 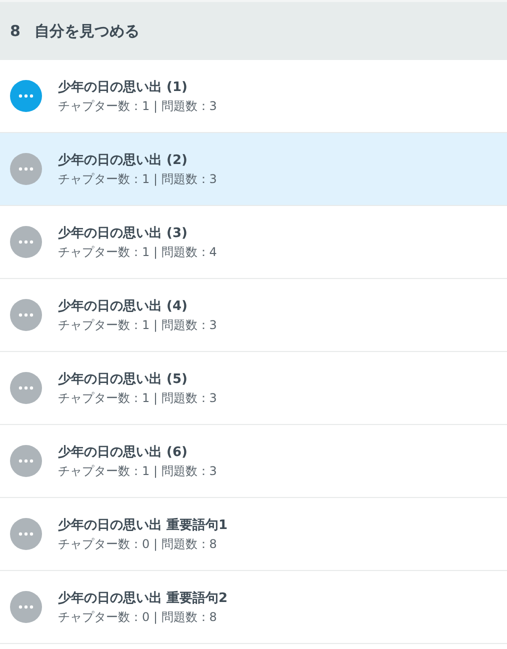 What do you see at coordinates (253, 169) in the screenshot?
I see `lesson-item: 少年の日の思い出 (2) チャプター数：1 | 問題数：3` at bounding box center [253, 169].